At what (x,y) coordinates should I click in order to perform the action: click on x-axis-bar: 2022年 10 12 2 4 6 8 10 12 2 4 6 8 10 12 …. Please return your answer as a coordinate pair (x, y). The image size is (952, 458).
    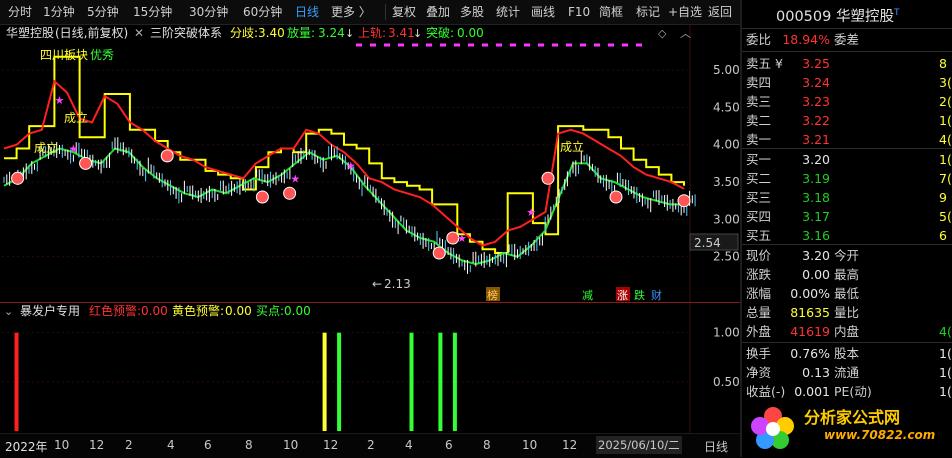
    Looking at the image, I should click on (370, 445).